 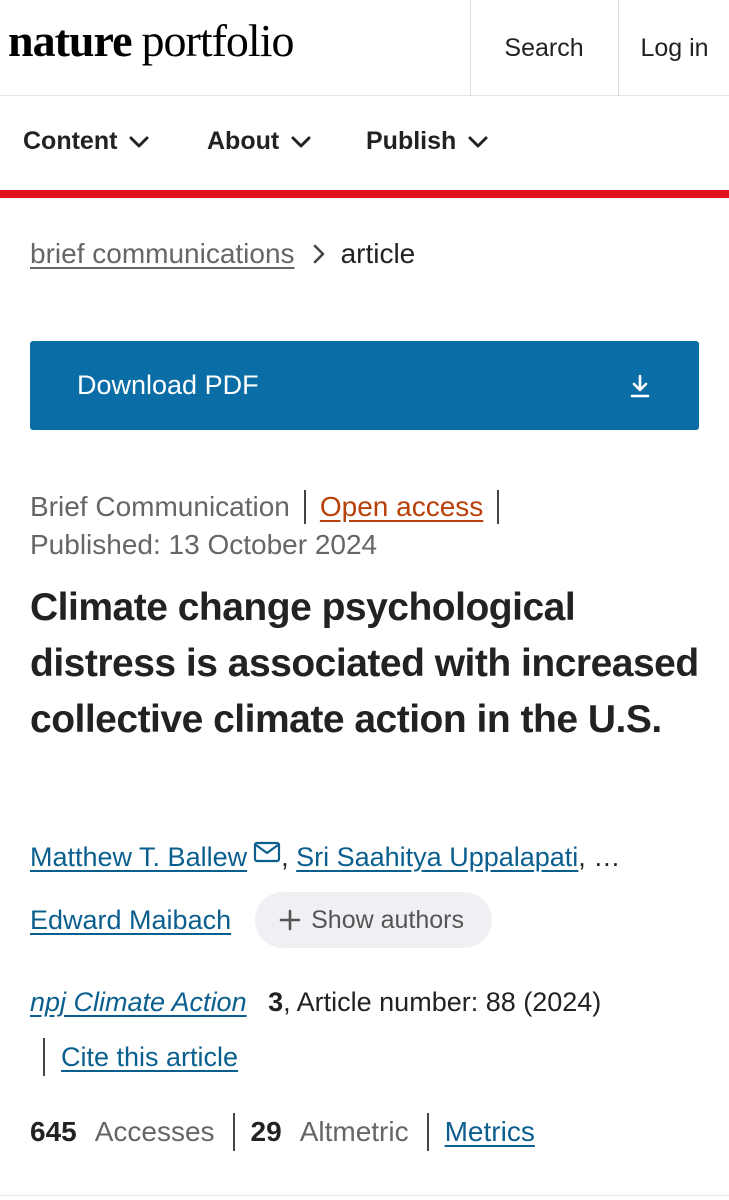 I want to click on logo-word-nature: nature, so click(x=70, y=40).